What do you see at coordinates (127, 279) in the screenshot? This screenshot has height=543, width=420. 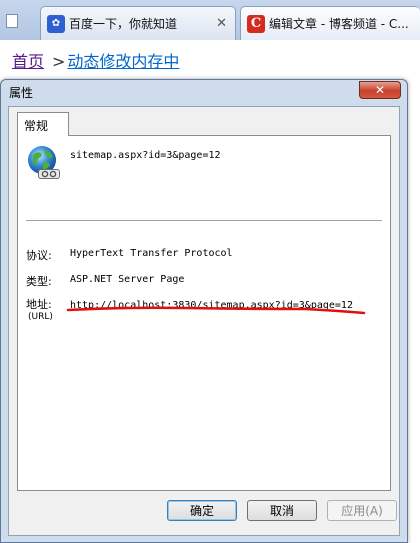 I see `type-value: ASP.NET Server Page` at bounding box center [127, 279].